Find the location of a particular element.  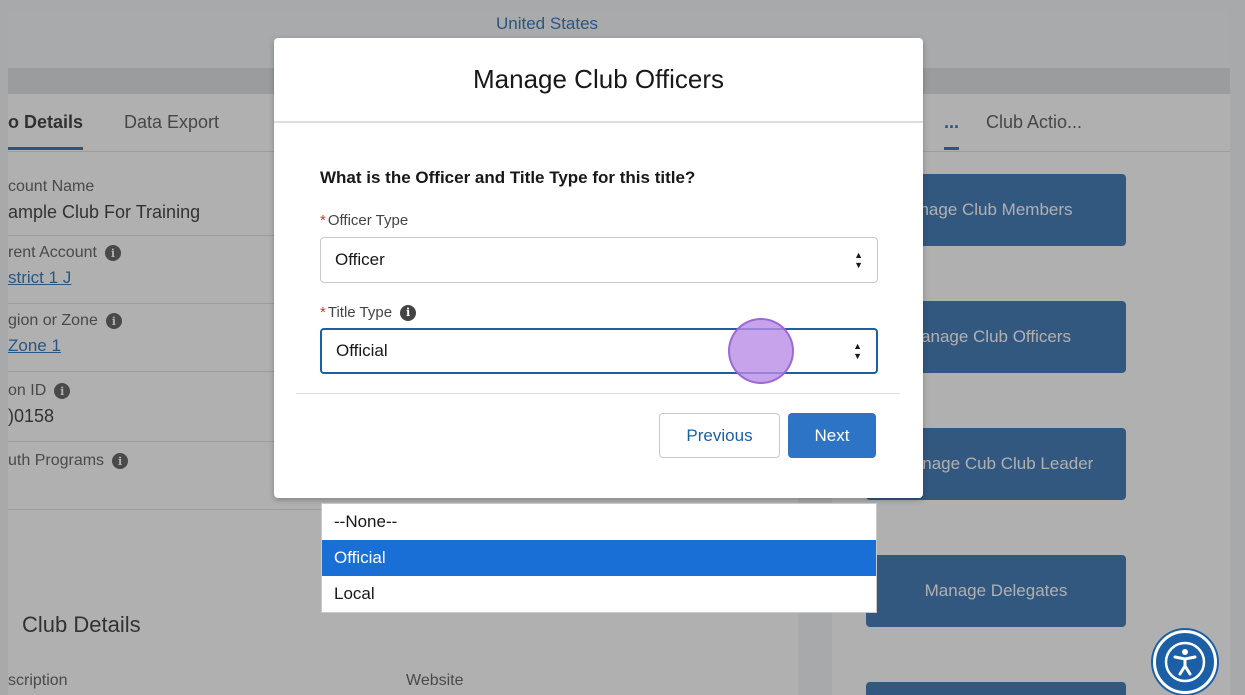

option-official: Official is located at coordinates (599, 558).